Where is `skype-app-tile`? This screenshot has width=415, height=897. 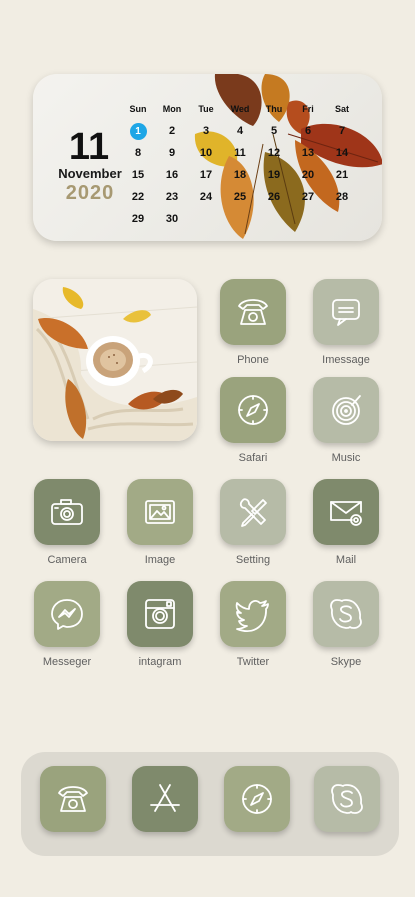 skype-app-tile is located at coordinates (346, 614).